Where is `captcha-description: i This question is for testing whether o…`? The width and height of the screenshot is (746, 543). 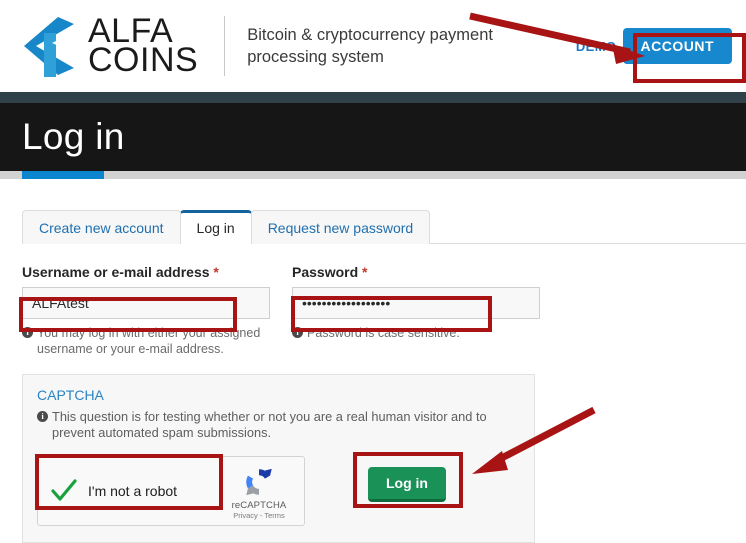 captcha-description: i This question is for testing whether o… is located at coordinates (278, 426).